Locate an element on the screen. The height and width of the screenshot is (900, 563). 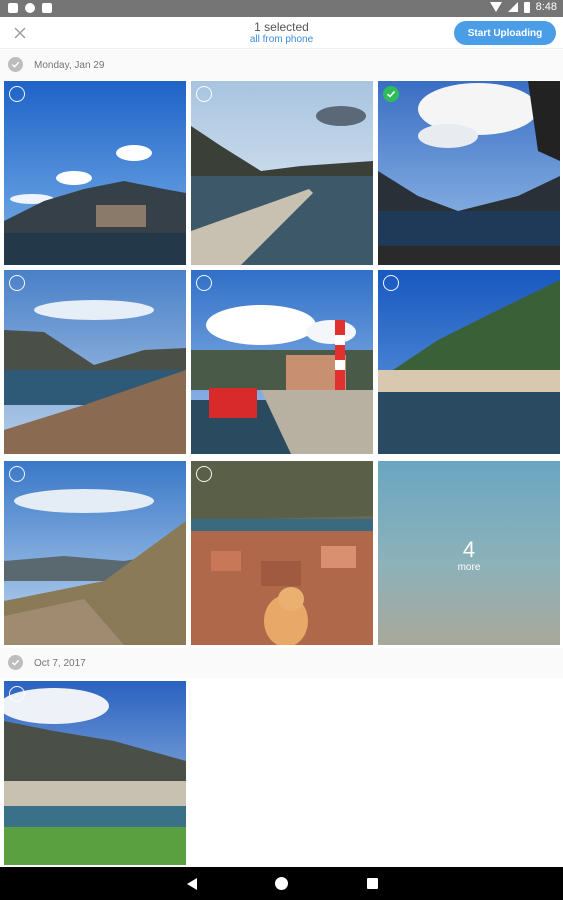
back-icon is located at coordinates (192, 884).